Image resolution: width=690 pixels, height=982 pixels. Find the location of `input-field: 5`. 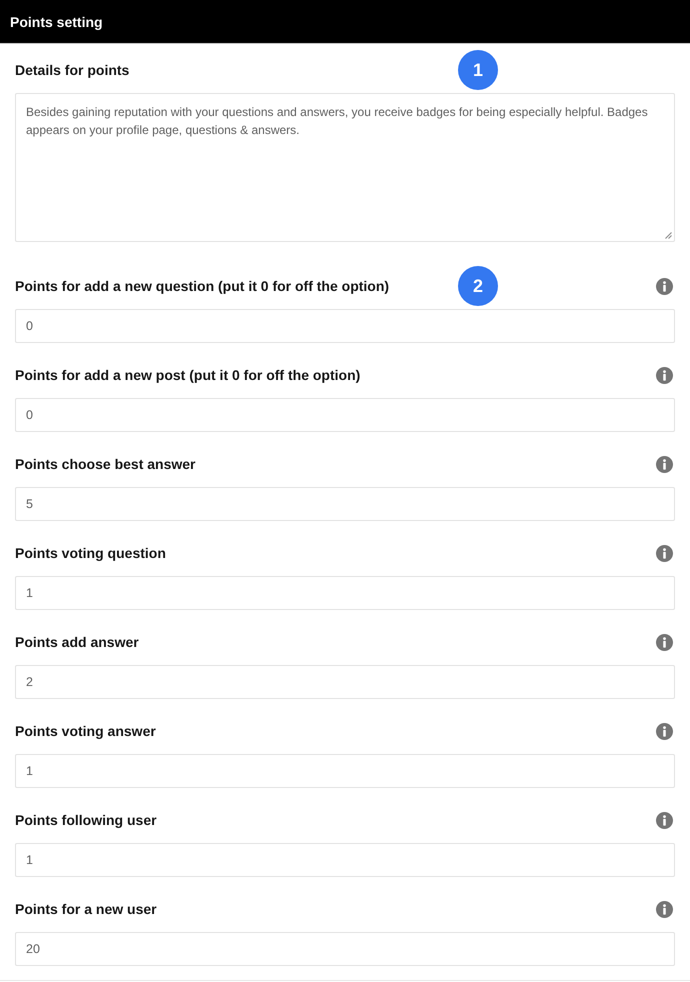

input-field: 5 is located at coordinates (345, 504).